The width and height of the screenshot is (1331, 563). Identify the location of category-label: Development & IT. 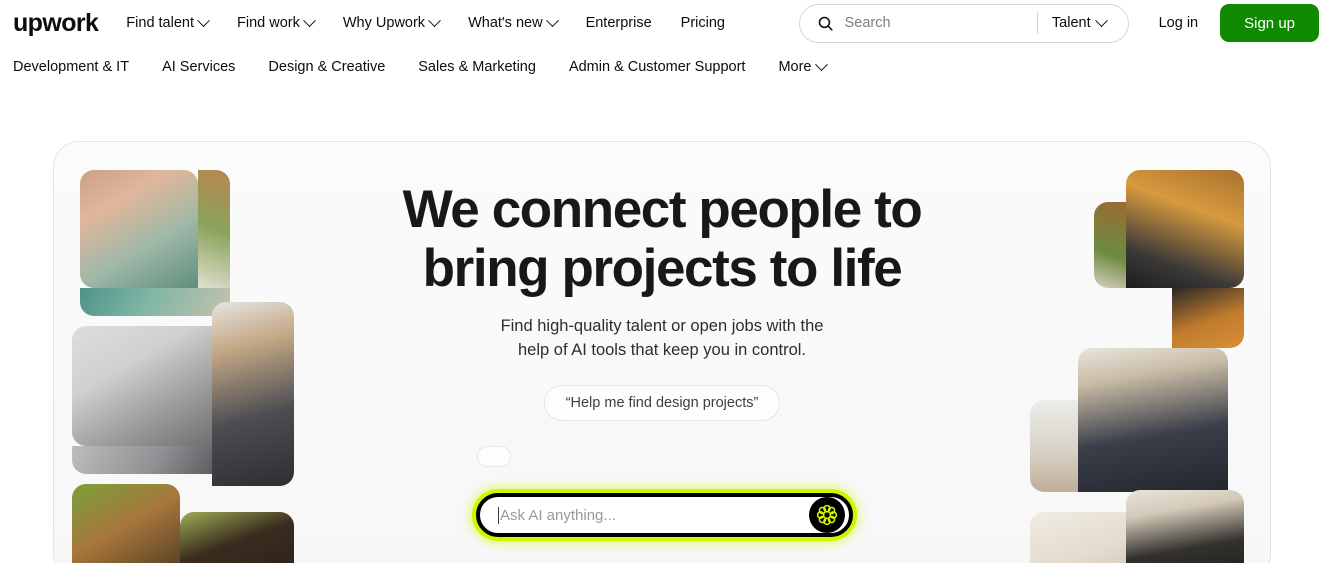
(71, 67).